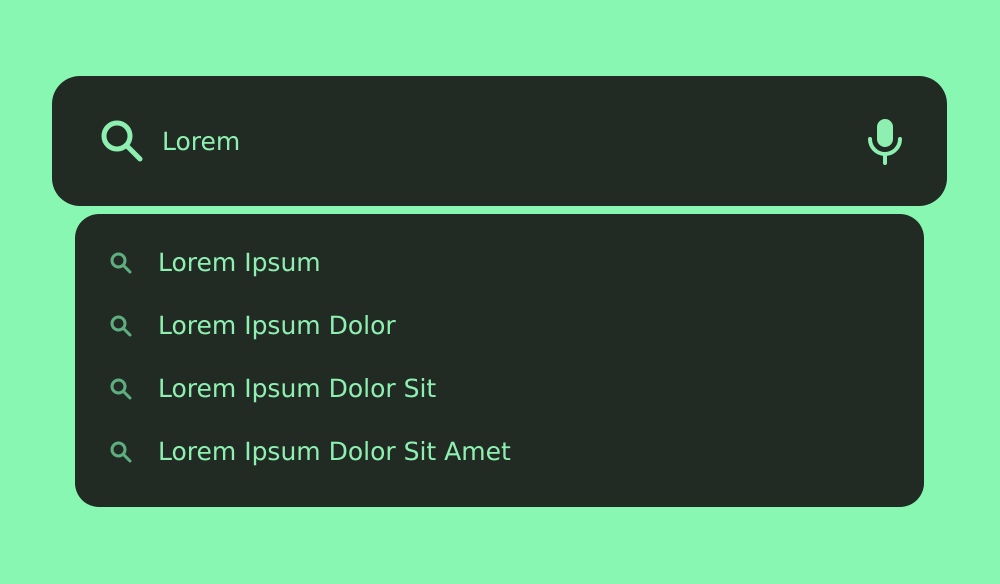 This screenshot has height=584, width=1000. What do you see at coordinates (499, 262) in the screenshot?
I see `suggestion-item: Lorem Ipsum` at bounding box center [499, 262].